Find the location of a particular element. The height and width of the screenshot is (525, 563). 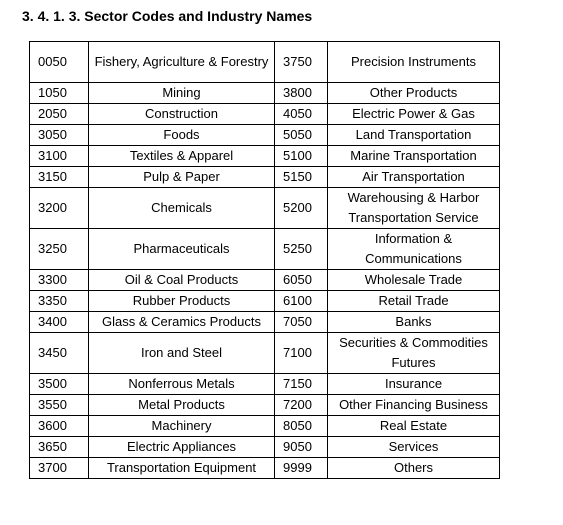

industry-name-cell: Information & Communications is located at coordinates (413, 249).